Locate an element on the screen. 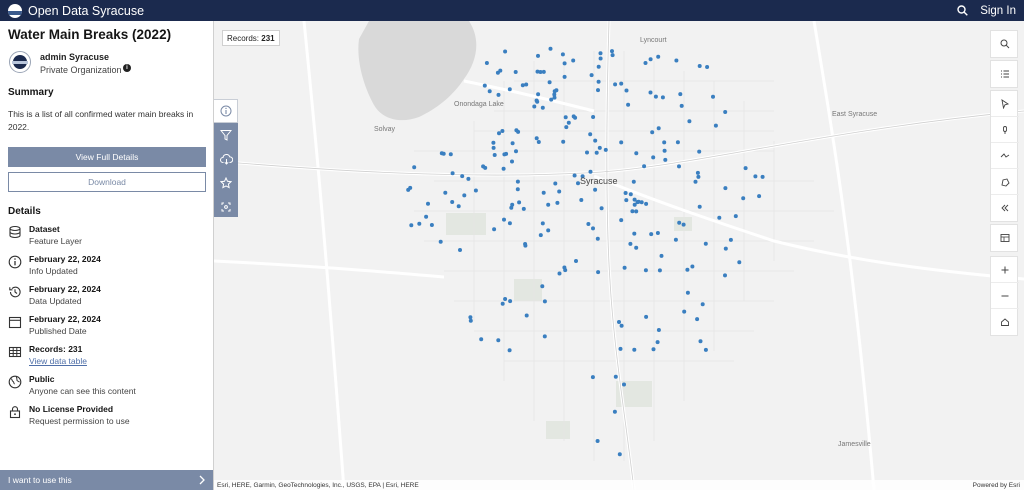  i-want-to-use-this-button: I want to use this is located at coordinates (106, 480).